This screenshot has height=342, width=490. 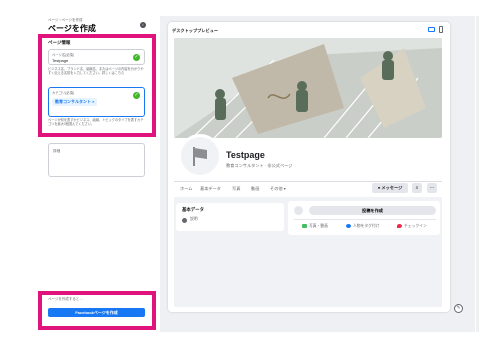 I want to click on search-button: ⌕, so click(x=417, y=188).